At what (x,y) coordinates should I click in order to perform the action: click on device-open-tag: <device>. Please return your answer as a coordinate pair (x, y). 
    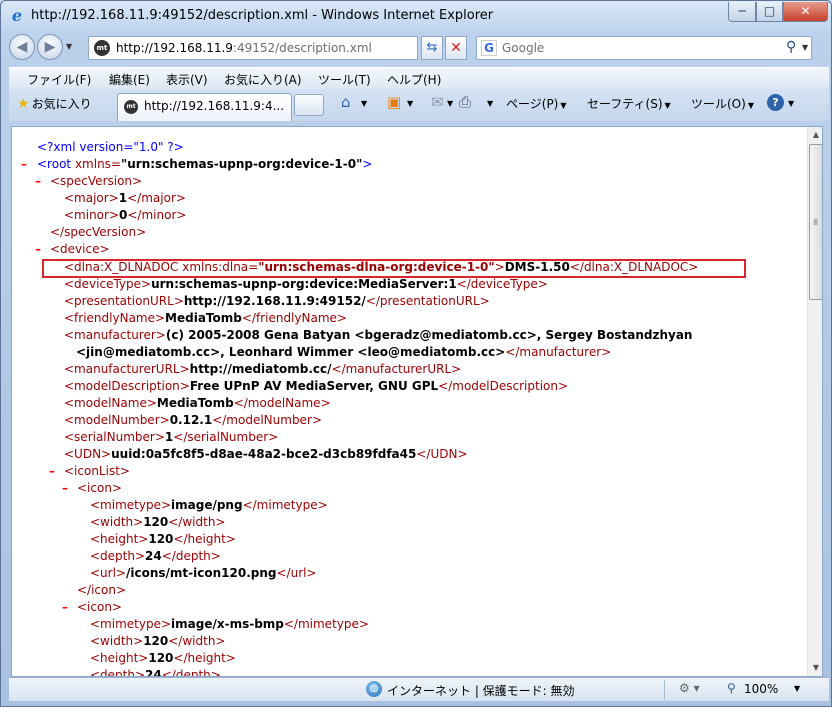
    Looking at the image, I should click on (80, 249).